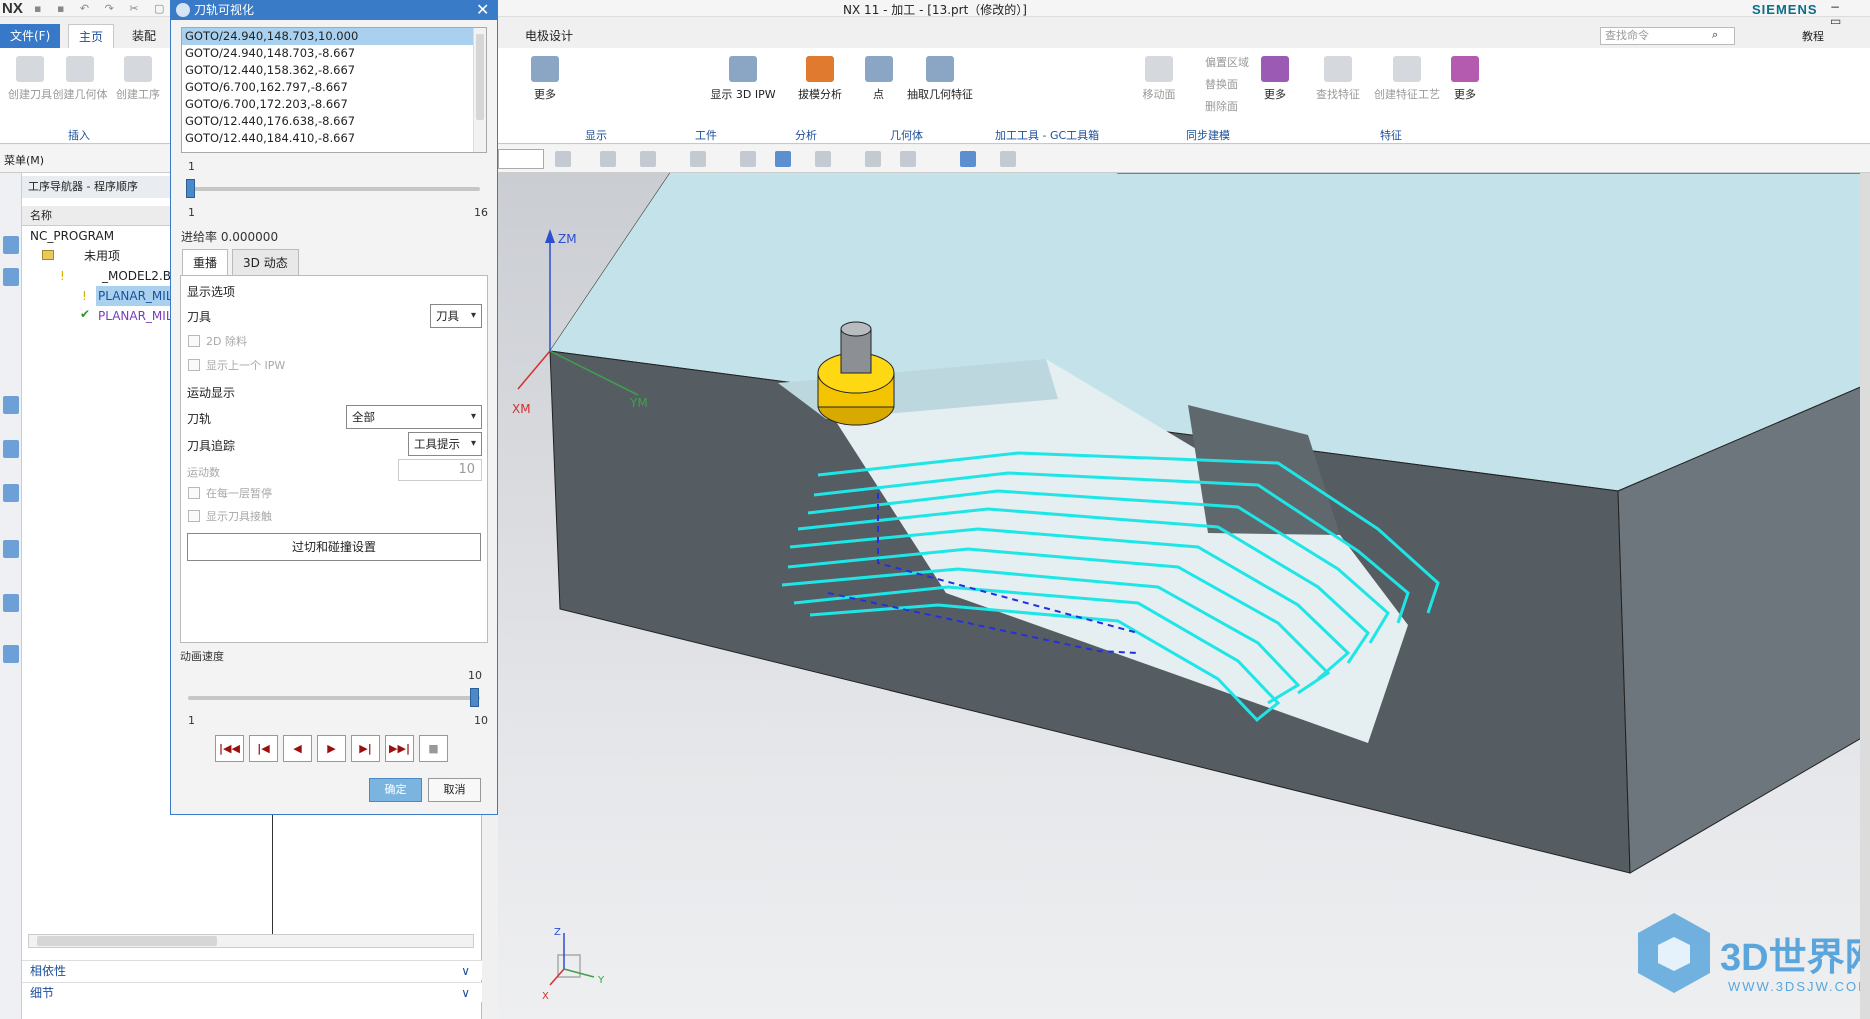 The width and height of the screenshot is (1870, 1019). Describe the element at coordinates (1338, 79) in the screenshot. I see `find-feature-button: 查找特征` at that location.